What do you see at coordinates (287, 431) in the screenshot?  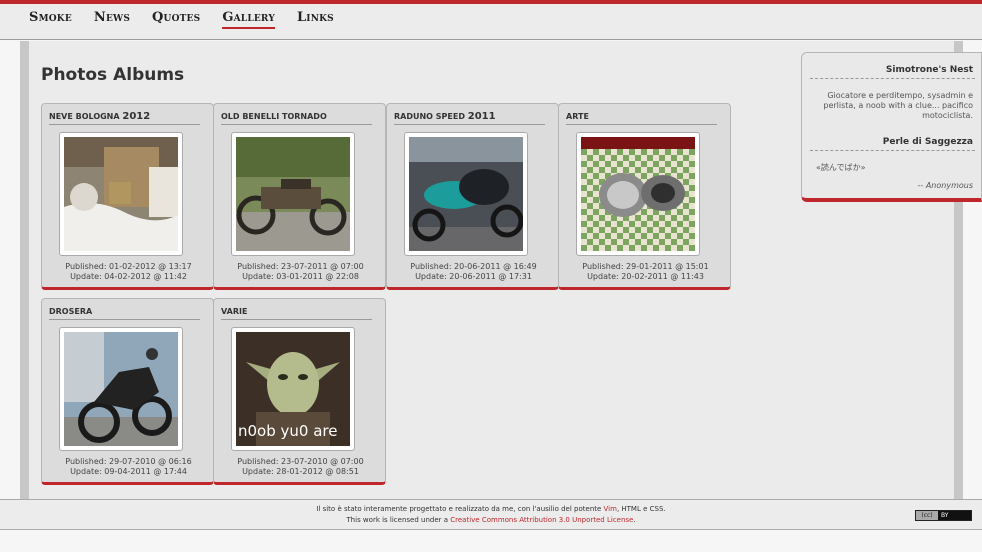 I see `meme-caption: n0ob yu0 are` at bounding box center [287, 431].